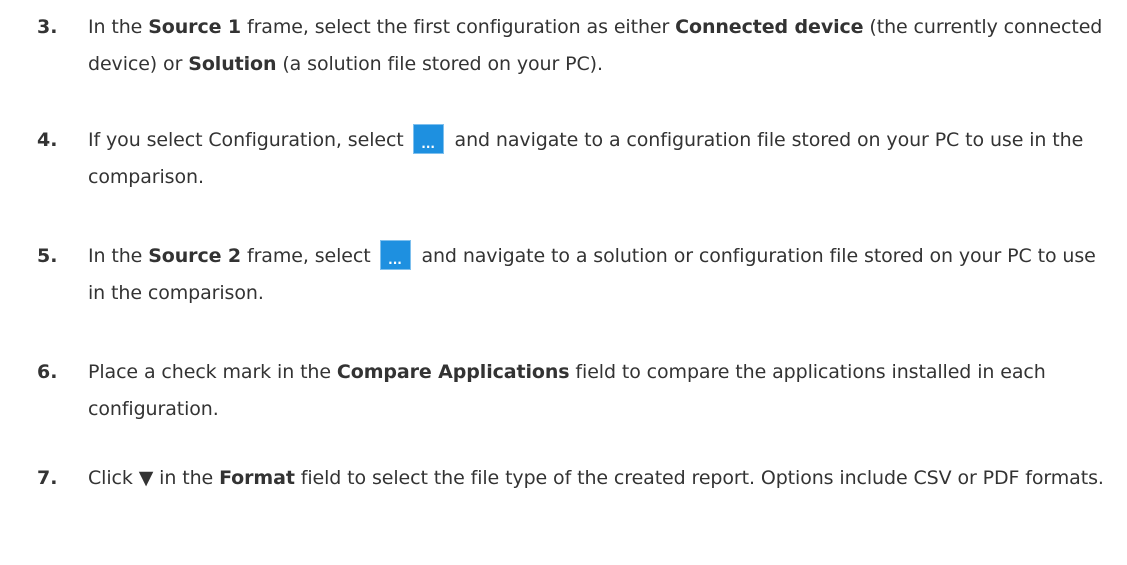 The height and width of the screenshot is (565, 1127). Describe the element at coordinates (47, 27) in the screenshot. I see `step-number: 3.` at that location.